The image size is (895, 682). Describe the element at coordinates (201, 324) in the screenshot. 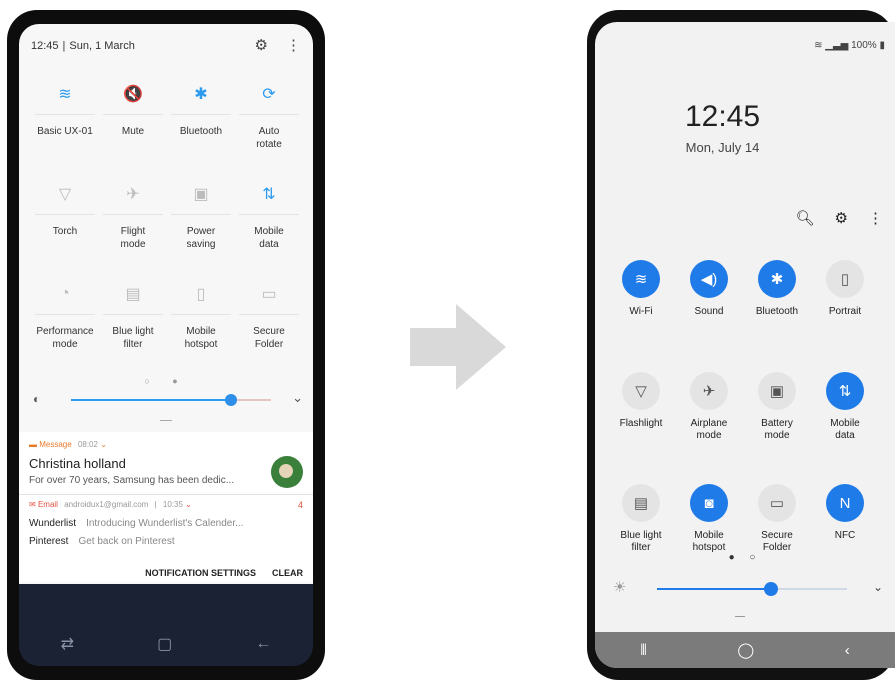

I see `quick-setting-tile: ▯ Mobile hotspot` at that location.